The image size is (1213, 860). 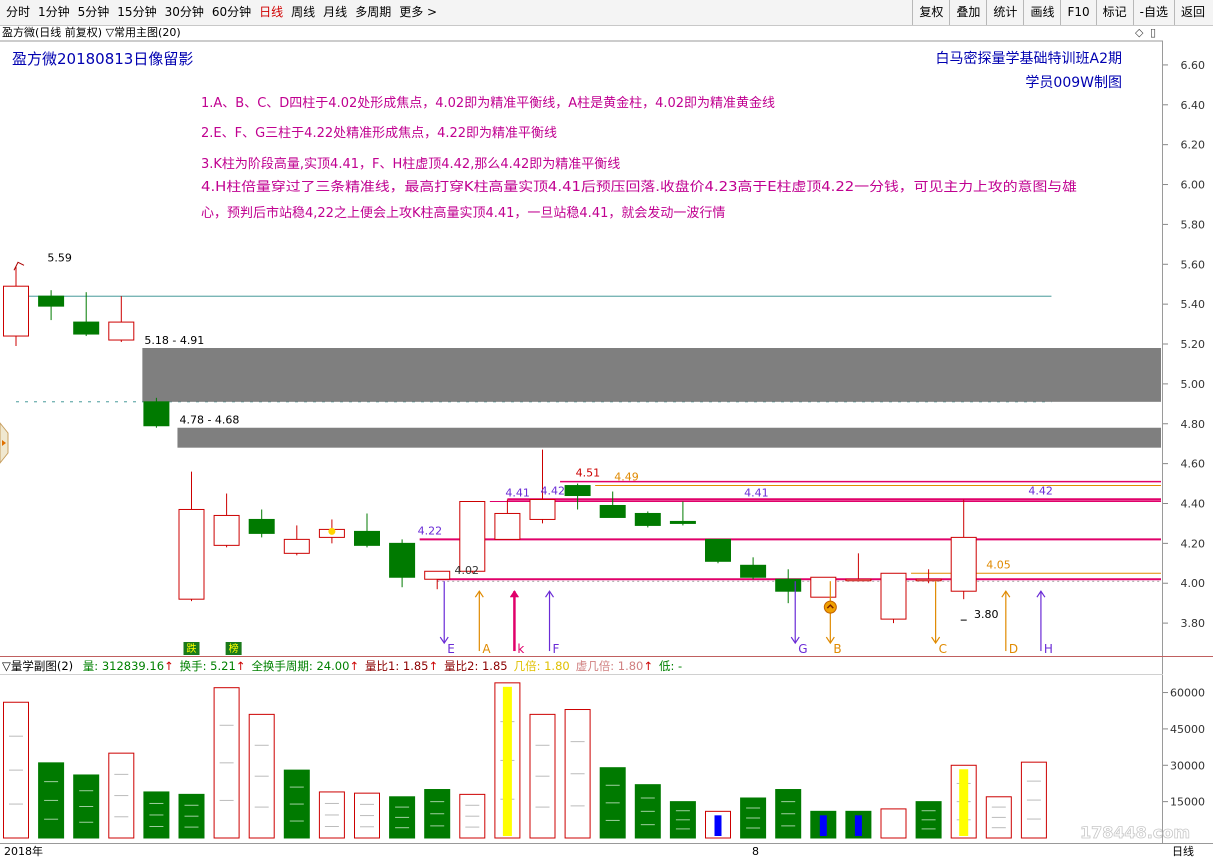 What do you see at coordinates (332, 531) in the screenshot?
I see `star-dot-icon` at bounding box center [332, 531].